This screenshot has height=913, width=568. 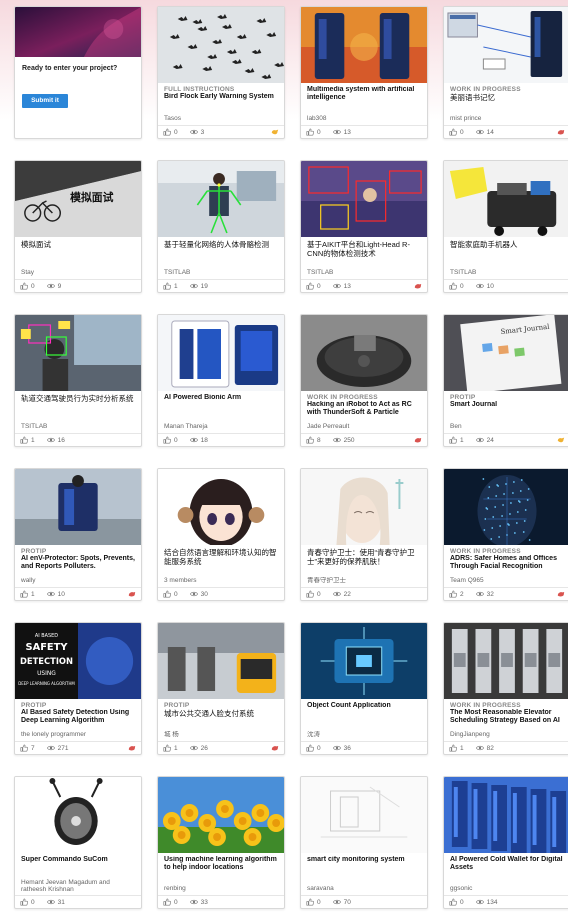 I want to click on project-card: 结合自然语言理解和环境认知的智能服务系统 3 members 0 30, so click(x=221, y=534).